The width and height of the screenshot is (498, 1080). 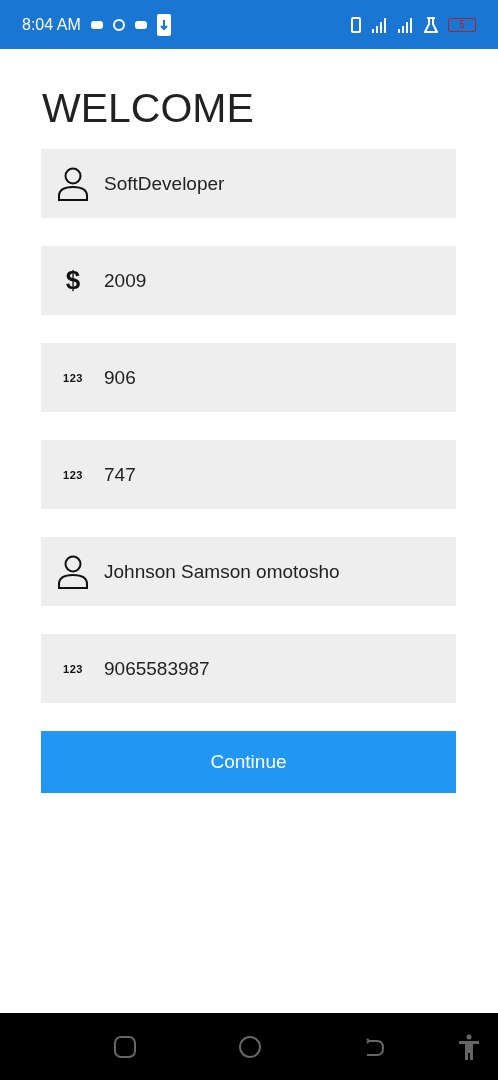 What do you see at coordinates (148, 108) in the screenshot?
I see `welcome-title: WELCOME` at bounding box center [148, 108].